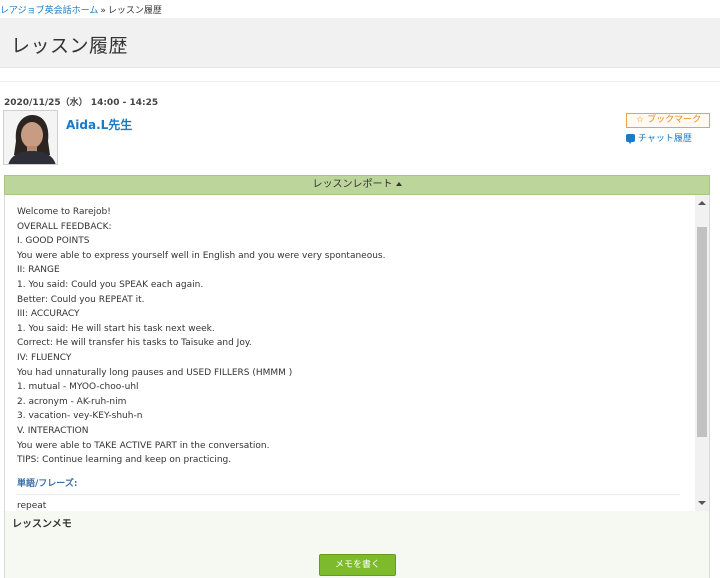 The height and width of the screenshot is (578, 720). I want to click on caret-up-icon, so click(398, 184).